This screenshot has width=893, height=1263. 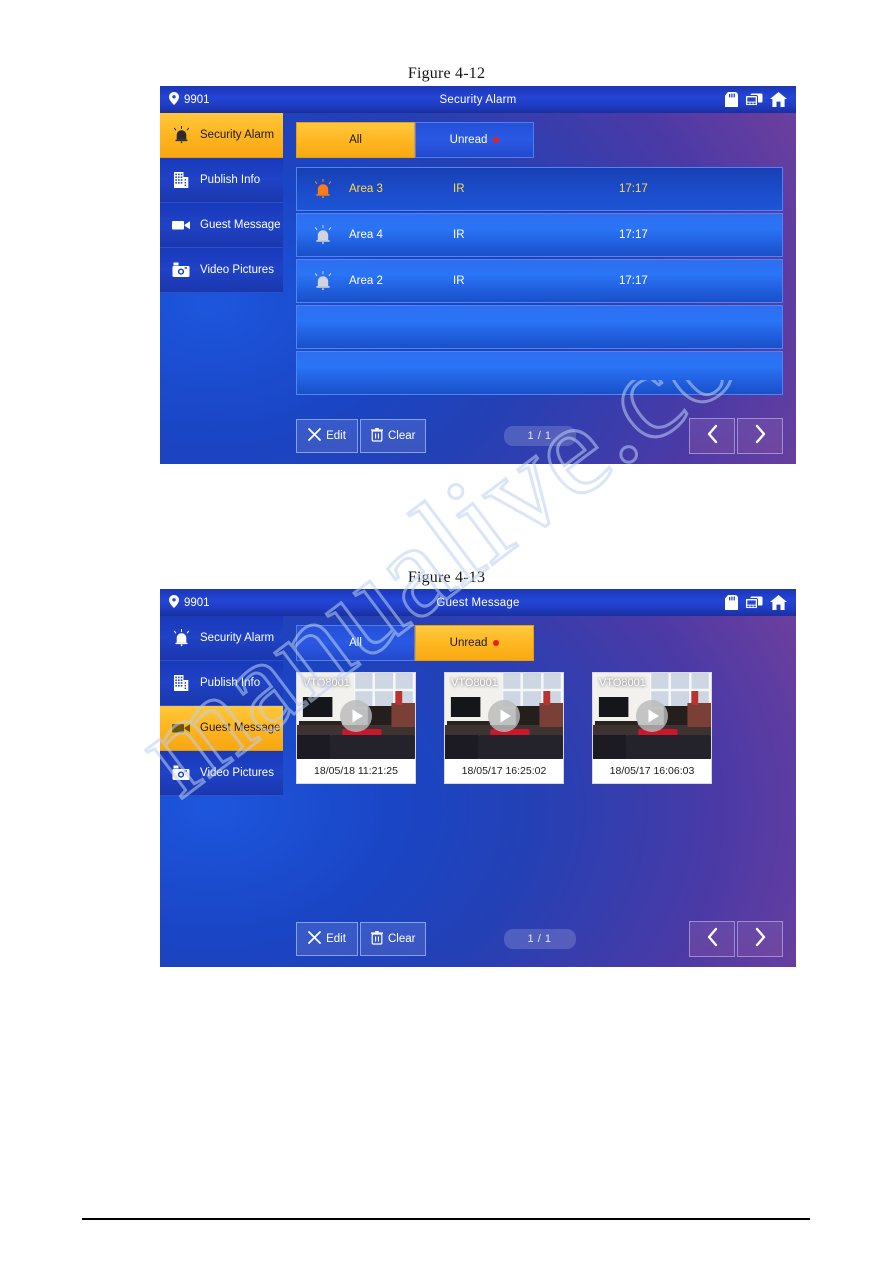 What do you see at coordinates (539, 140) in the screenshot?
I see `filter-tabs: All Unread` at bounding box center [539, 140].